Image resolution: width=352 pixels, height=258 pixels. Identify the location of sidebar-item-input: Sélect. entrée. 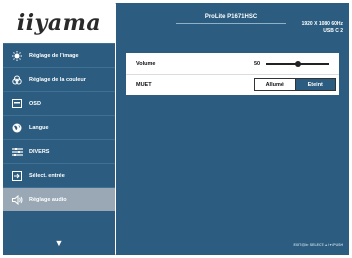
(59, 175).